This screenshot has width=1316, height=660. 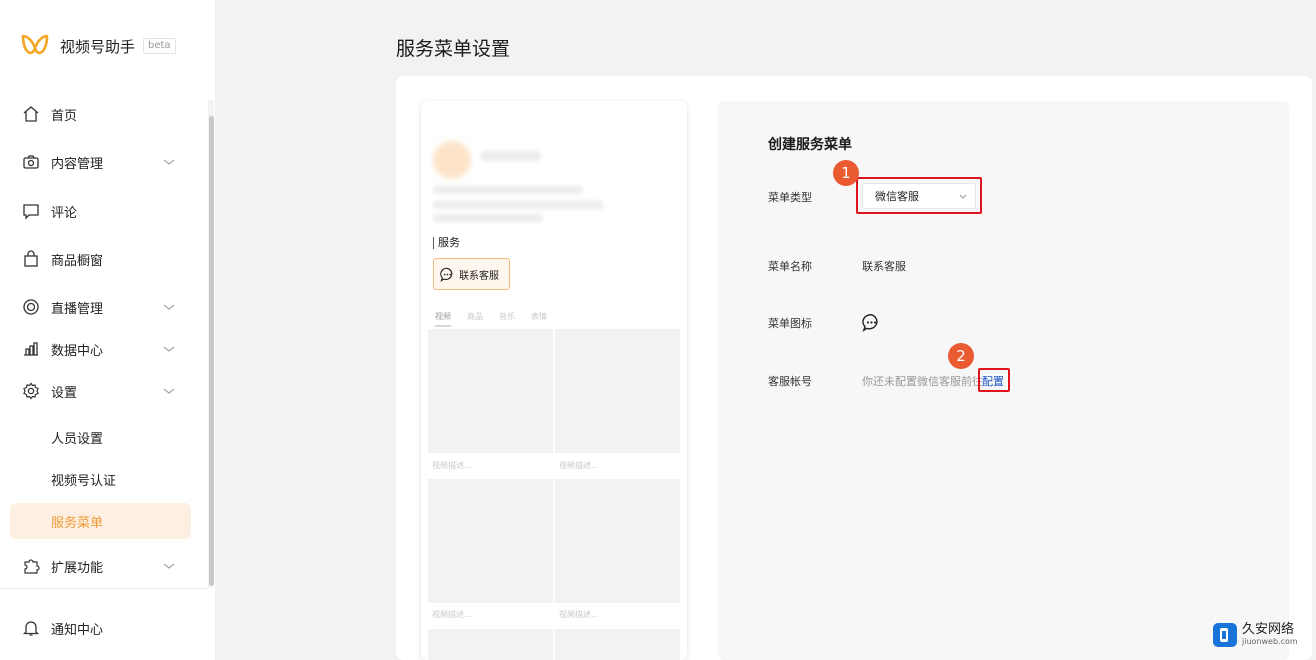 I want to click on sidebar-subitem-staff: 人员设置, so click(x=100, y=437).